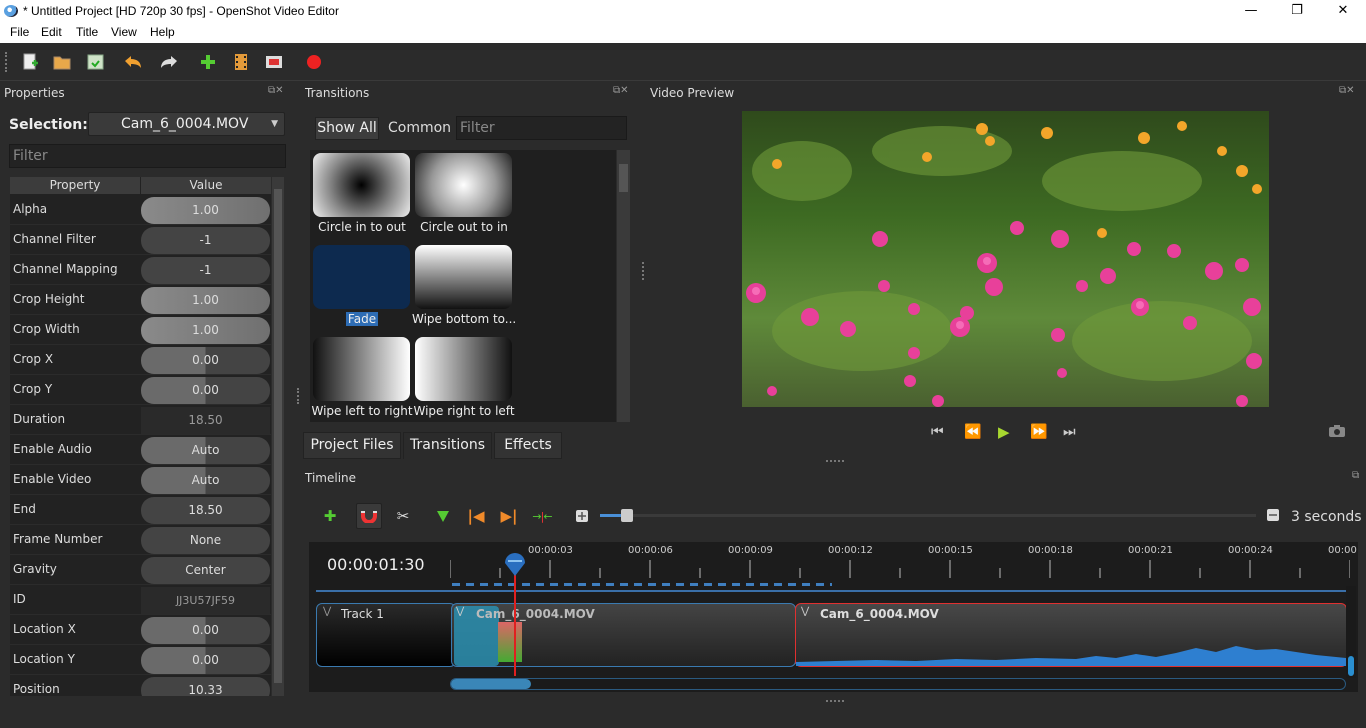 Image resolution: width=1366 pixels, height=728 pixels. Describe the element at coordinates (352, 445) in the screenshot. I see `tab-project-files: Project Files` at that location.